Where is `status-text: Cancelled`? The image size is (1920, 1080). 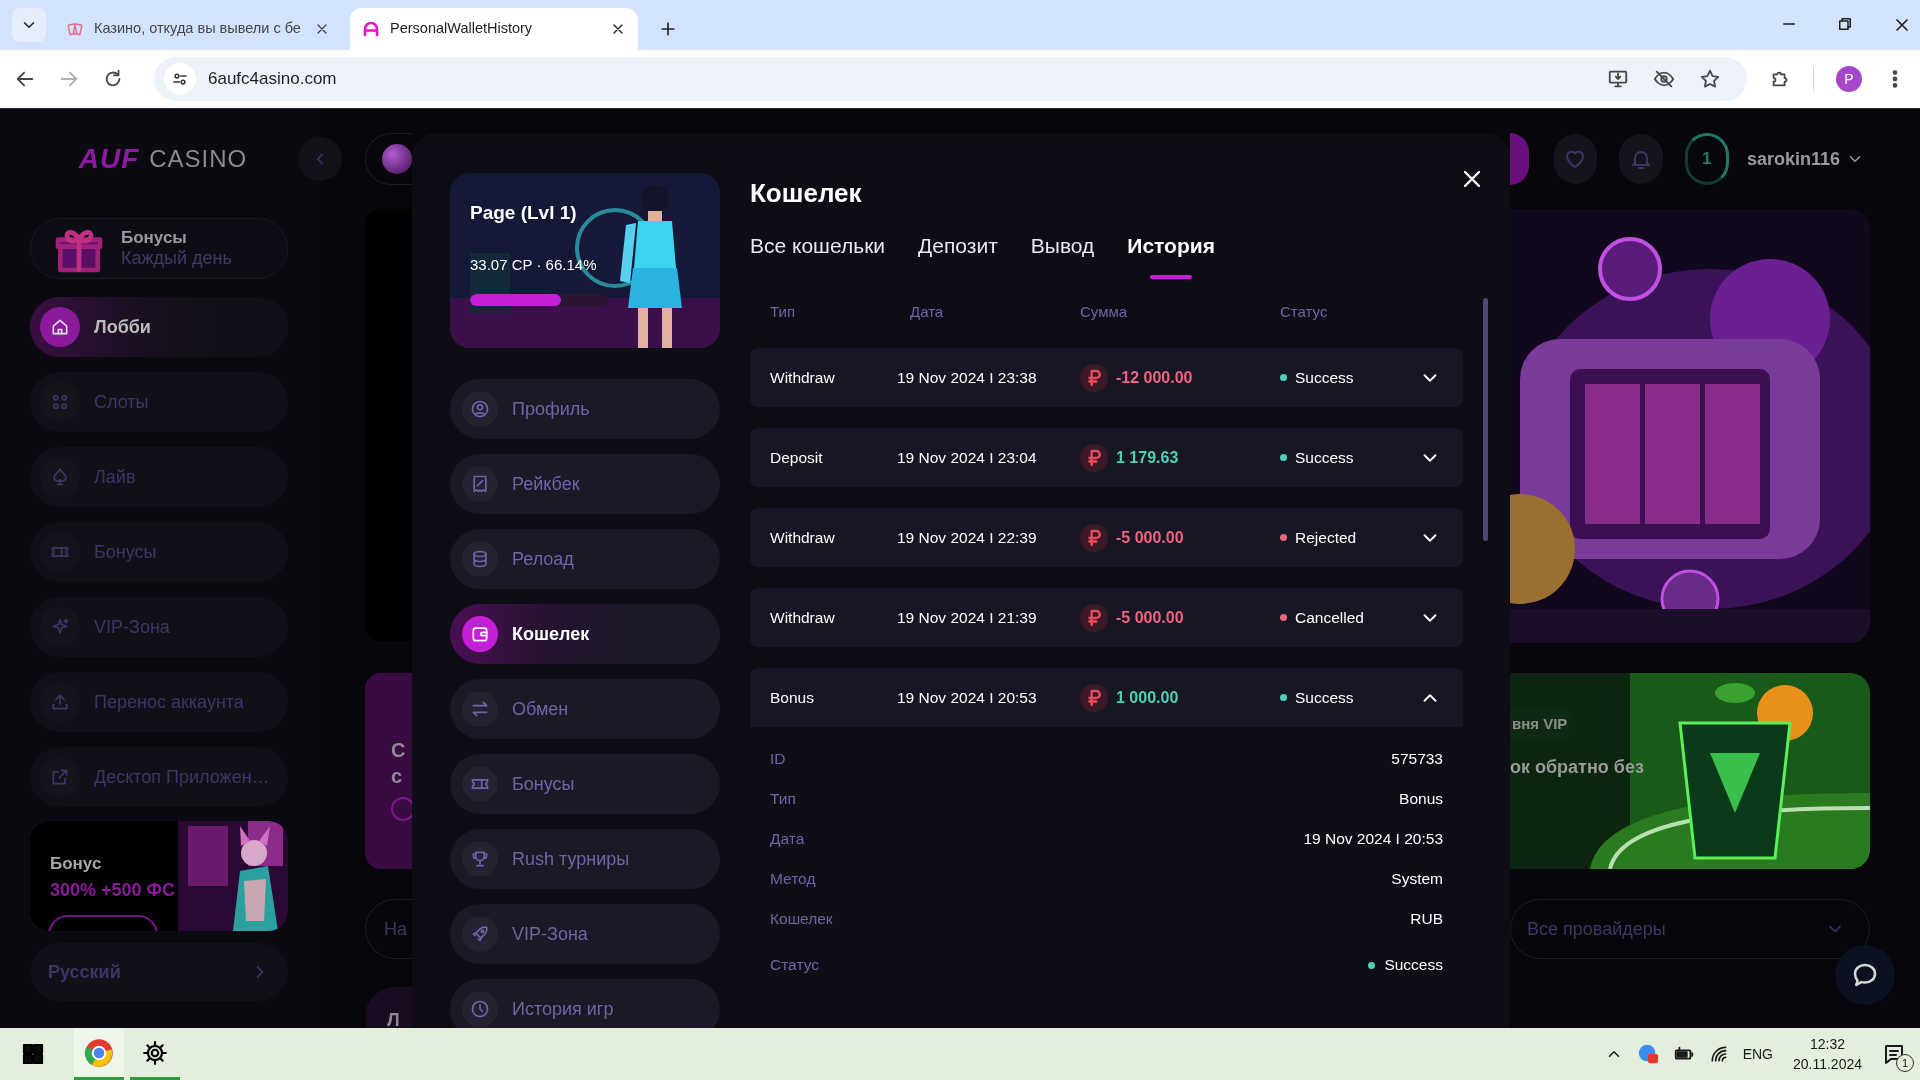 status-text: Cancelled is located at coordinates (1329, 617).